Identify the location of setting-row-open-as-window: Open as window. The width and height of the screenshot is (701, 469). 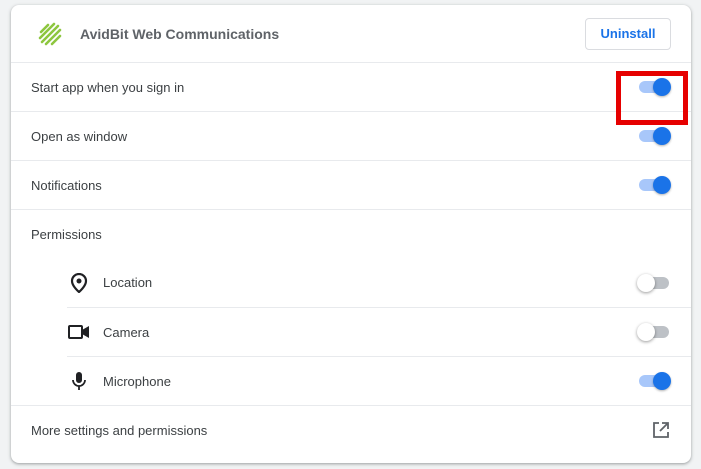
(351, 135).